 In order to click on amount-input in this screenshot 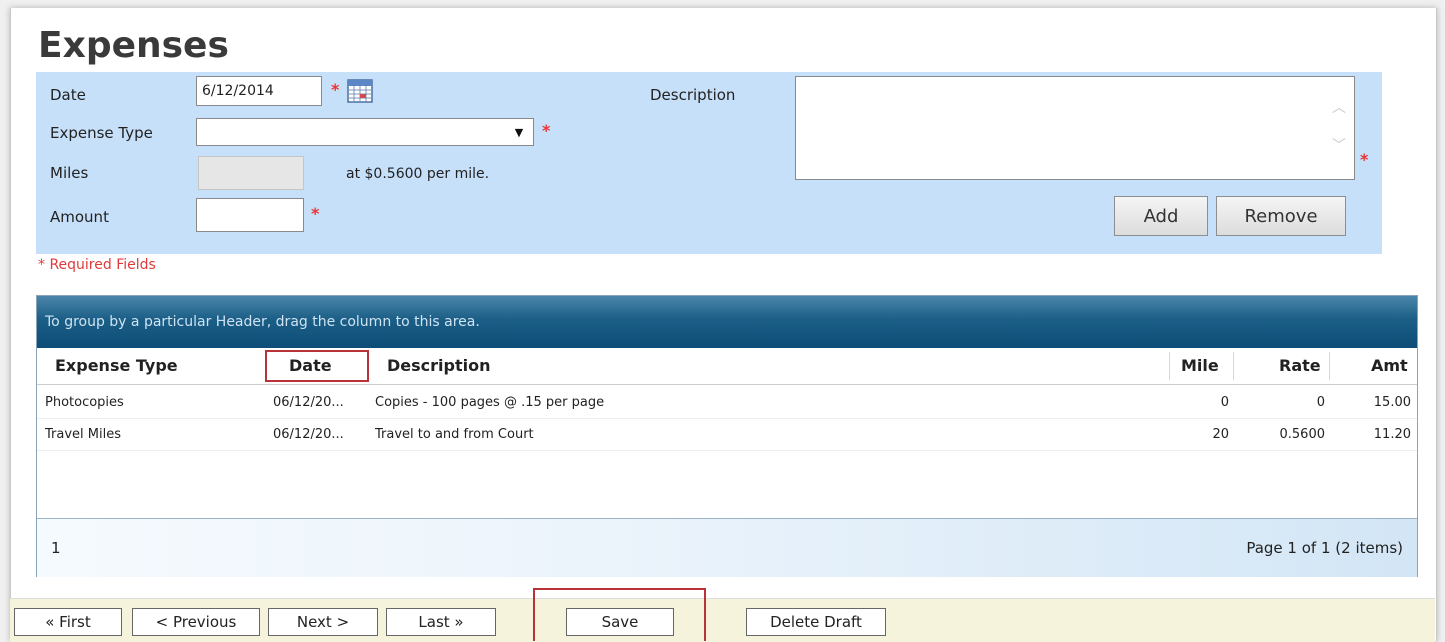, I will do `click(250, 215)`.